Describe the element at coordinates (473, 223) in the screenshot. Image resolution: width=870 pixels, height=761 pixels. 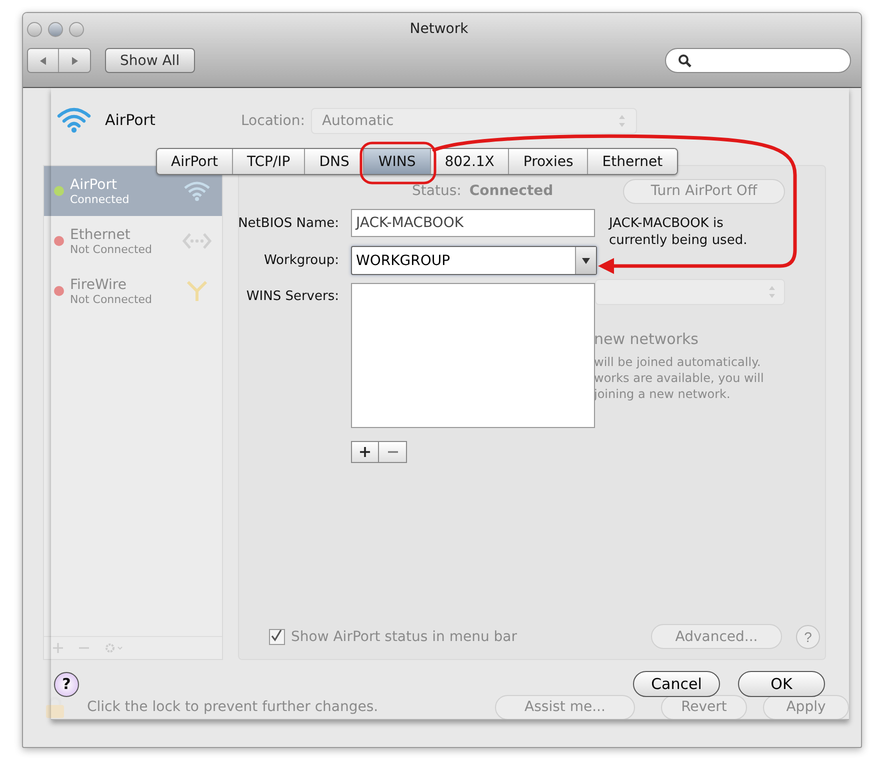
I see `netbios-name-field: JACK-MACBOOK` at that location.